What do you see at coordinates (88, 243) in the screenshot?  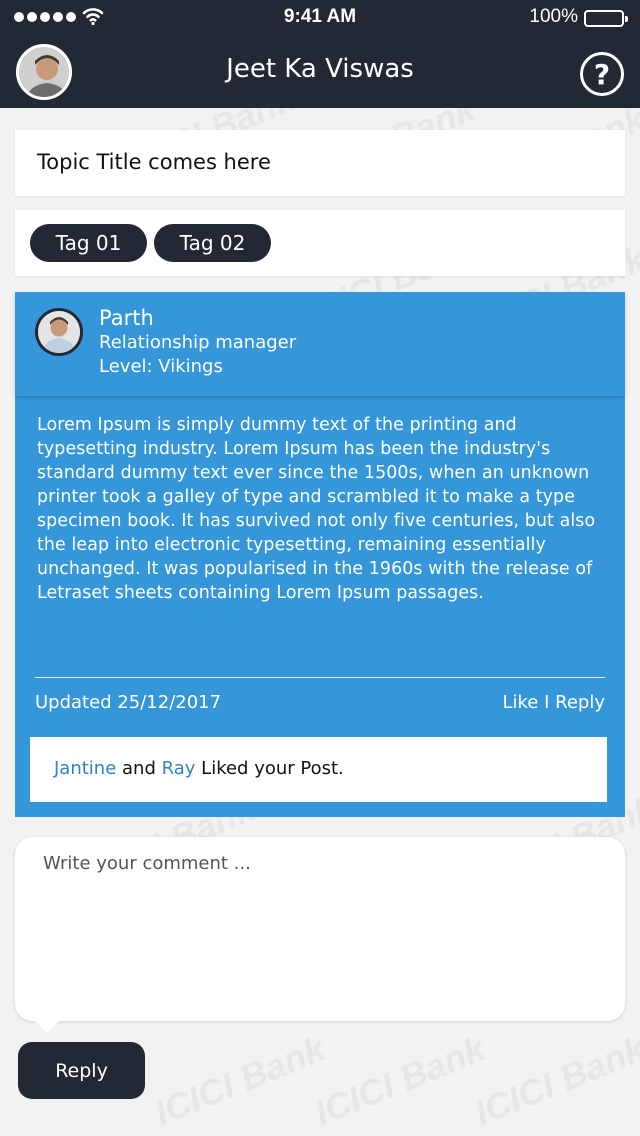 I see `tag-chip: Tag 01` at bounding box center [88, 243].